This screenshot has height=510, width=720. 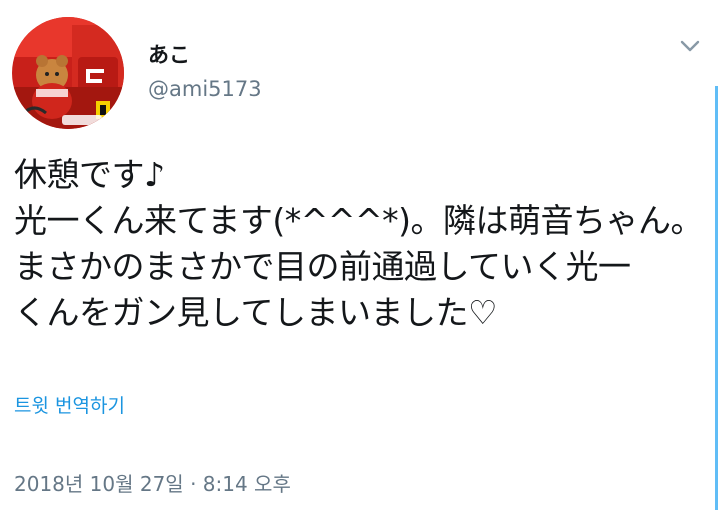 I want to click on avatar-image, so click(x=68, y=73).